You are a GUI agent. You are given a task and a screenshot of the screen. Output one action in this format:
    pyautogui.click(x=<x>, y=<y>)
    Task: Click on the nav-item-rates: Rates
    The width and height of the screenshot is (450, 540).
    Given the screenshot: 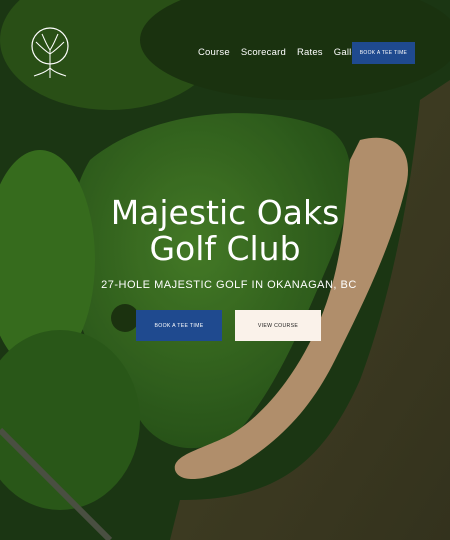 What is the action you would take?
    pyautogui.click(x=310, y=52)
    